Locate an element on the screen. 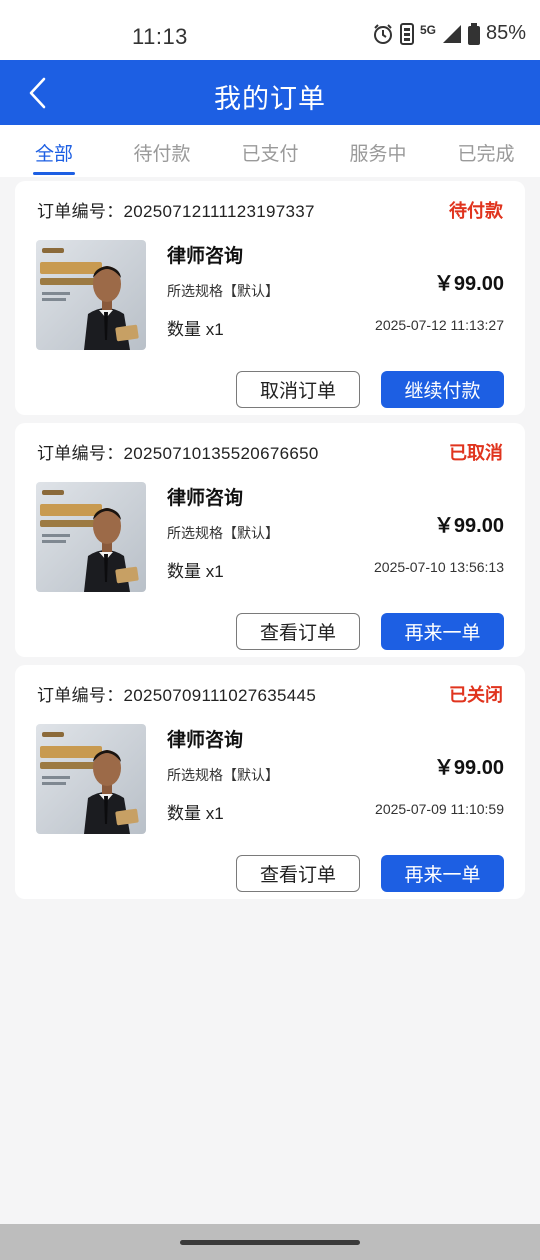 The width and height of the screenshot is (540, 1260). order-number: 订单编号：20250710135520676650 is located at coordinates (178, 453).